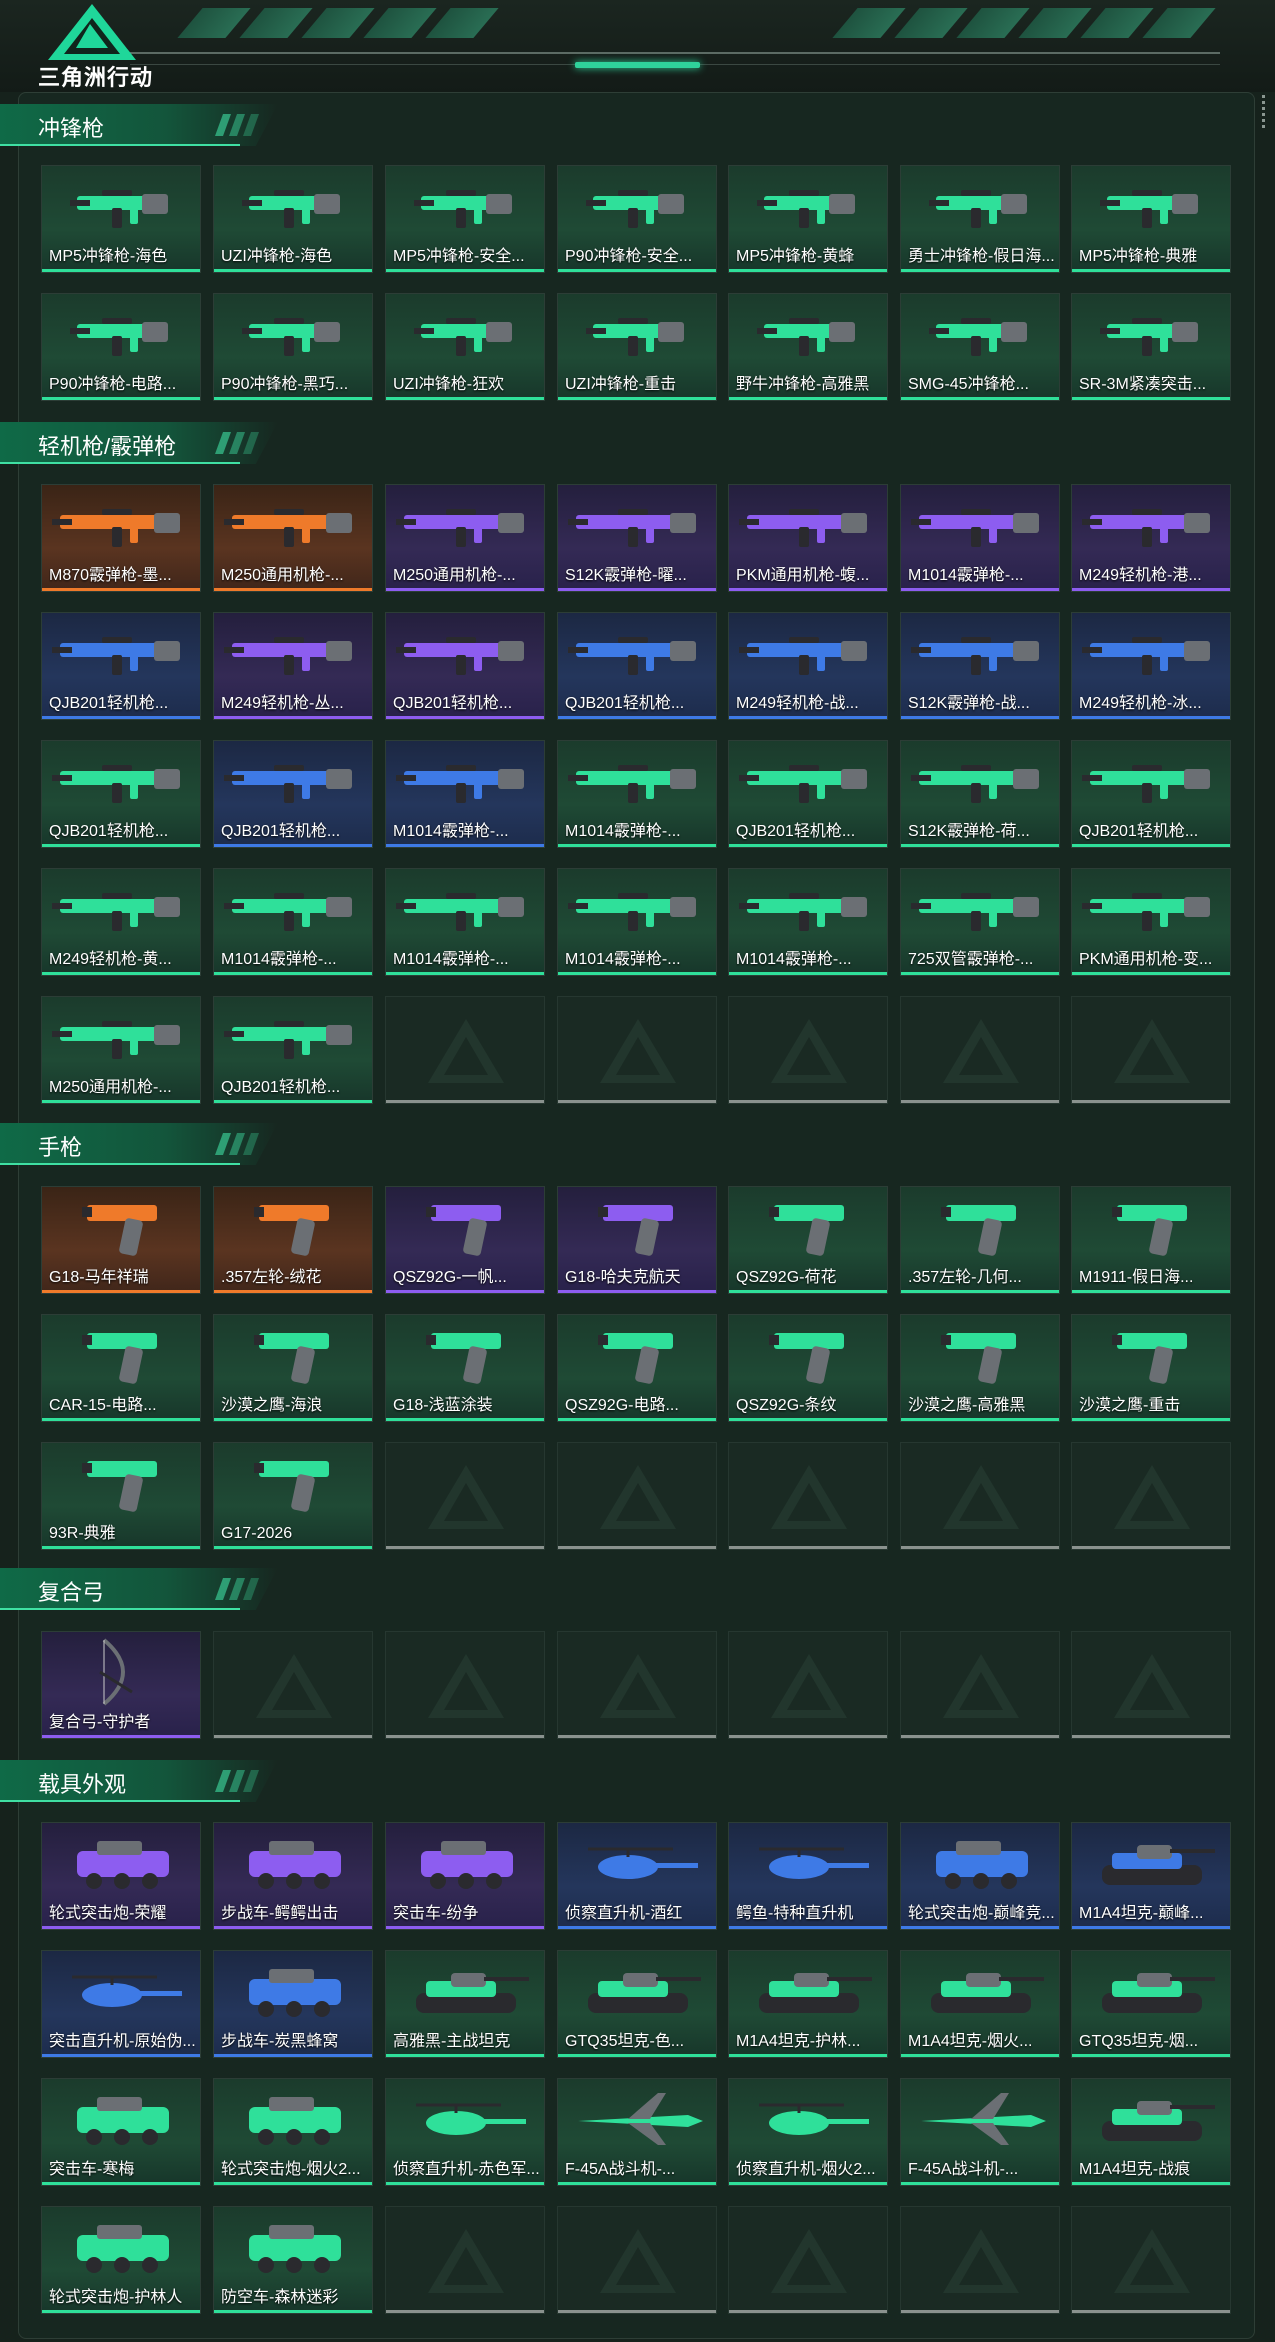 The width and height of the screenshot is (1275, 2342). What do you see at coordinates (465, 1876) in the screenshot?
I see `item-card: 突击车-纷争` at bounding box center [465, 1876].